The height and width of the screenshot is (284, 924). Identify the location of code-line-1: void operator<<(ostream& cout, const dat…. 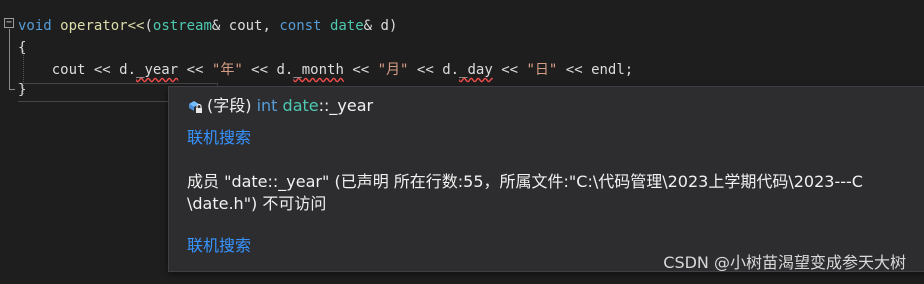
(207, 26).